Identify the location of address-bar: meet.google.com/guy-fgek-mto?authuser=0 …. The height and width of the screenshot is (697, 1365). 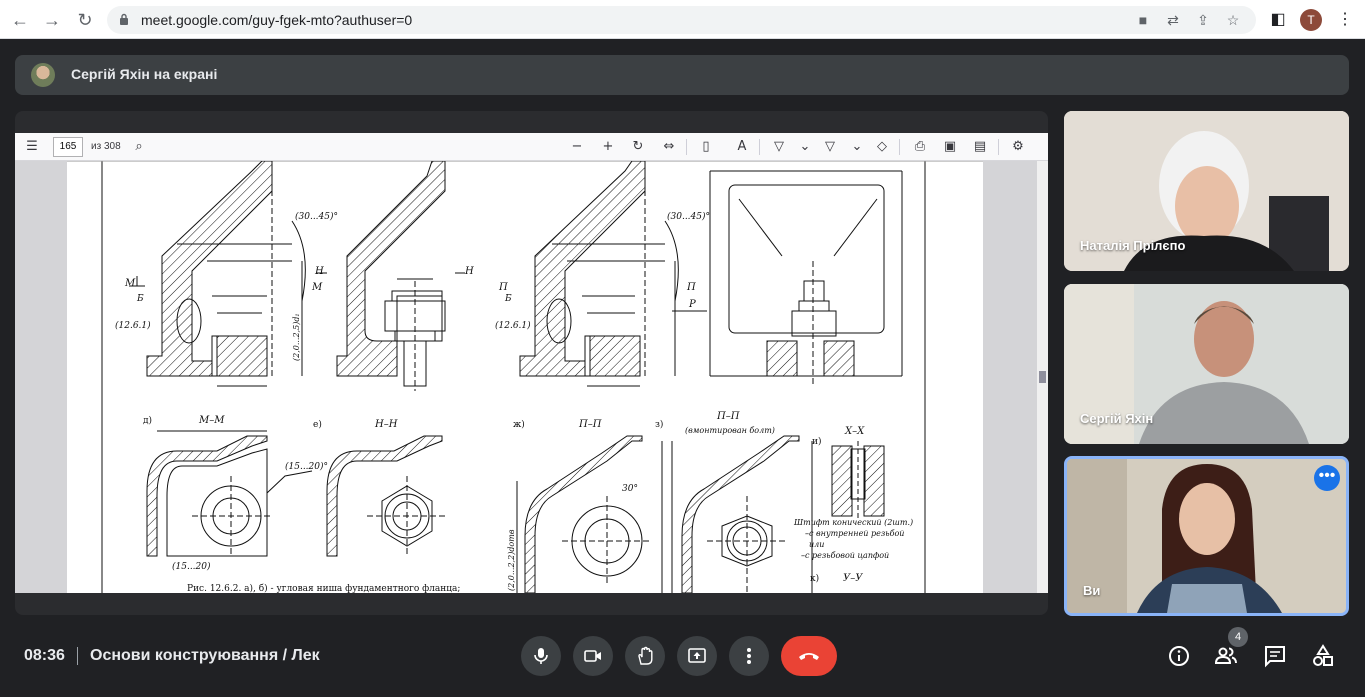
(681, 20).